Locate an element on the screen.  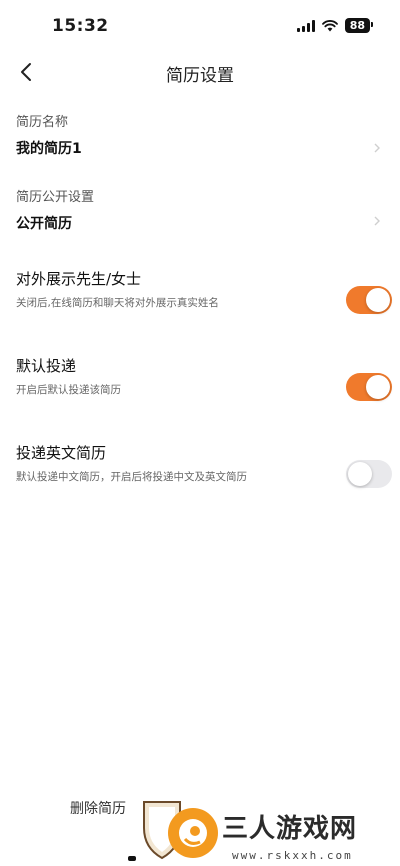
page-title: 简历设置 is located at coordinates (200, 76).